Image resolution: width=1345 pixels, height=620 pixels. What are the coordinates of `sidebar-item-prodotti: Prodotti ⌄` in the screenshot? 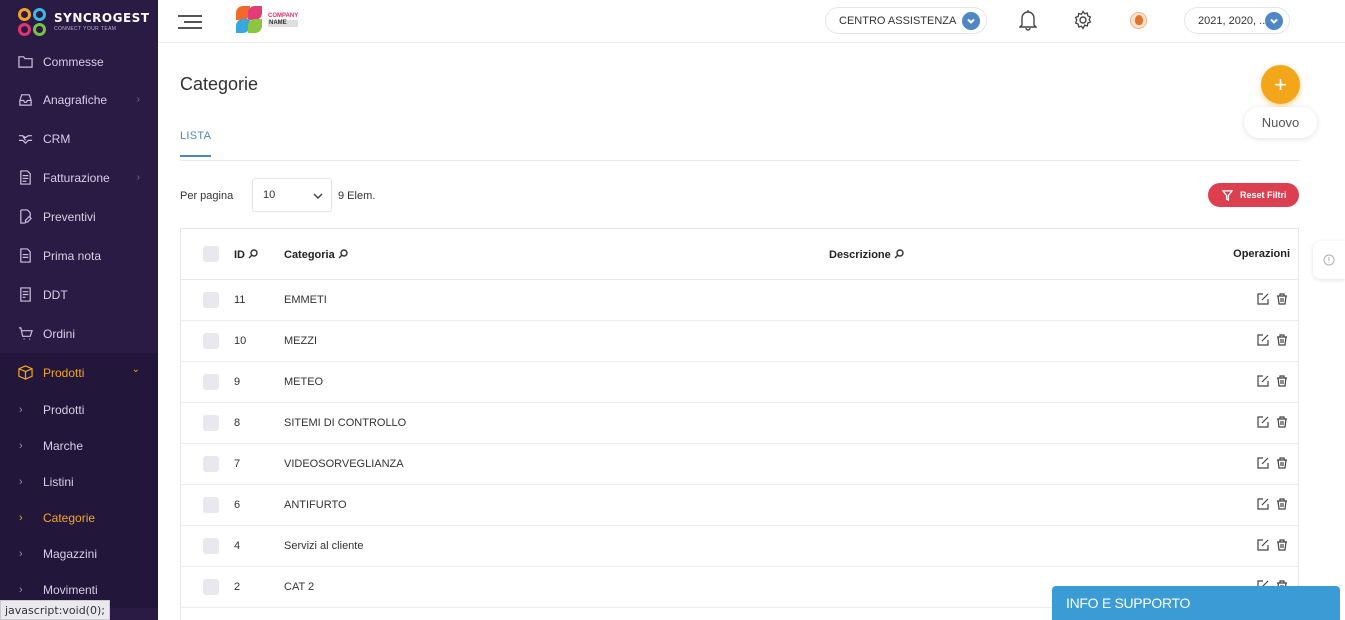 It's located at (79, 372).